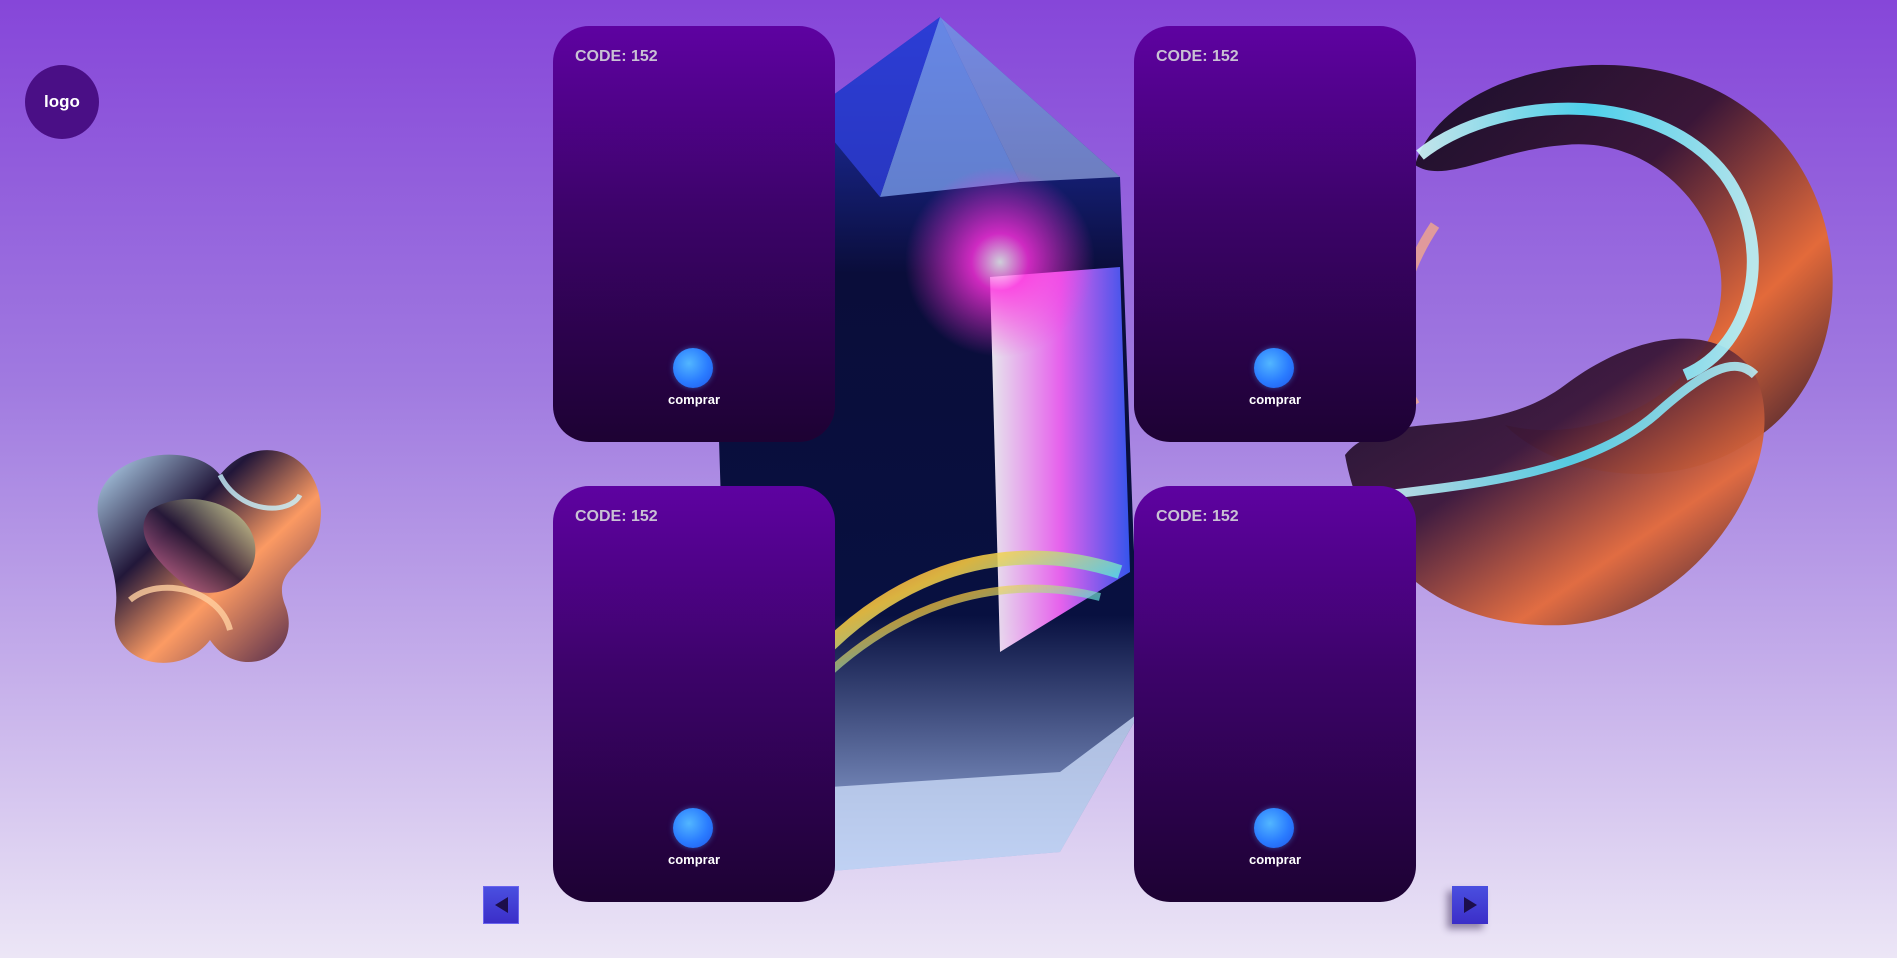  I want to click on glass-knot-image, so click(202, 547).